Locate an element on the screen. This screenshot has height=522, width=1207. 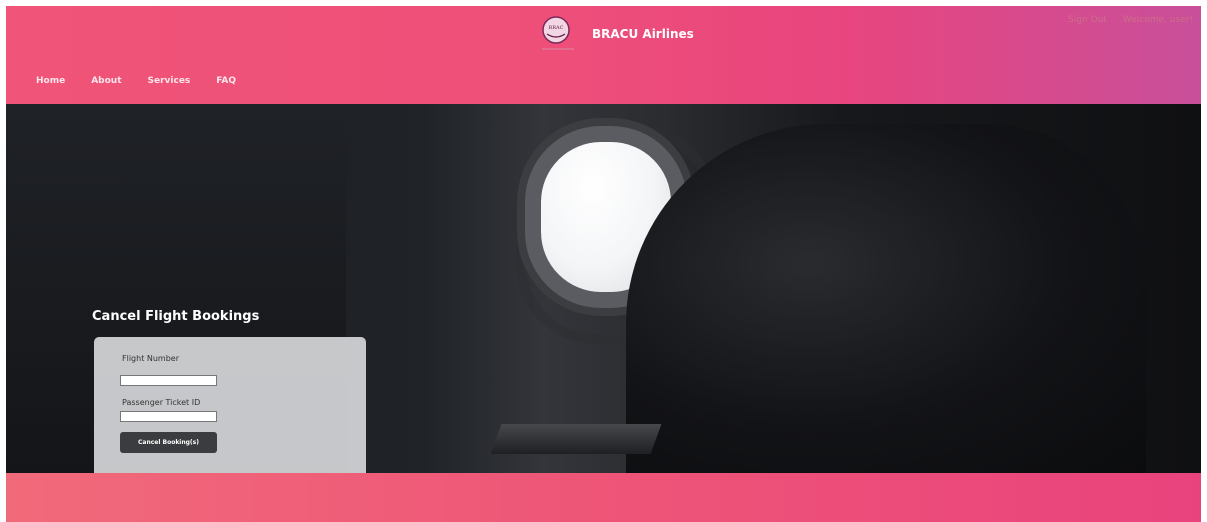
nav-item-home: Home is located at coordinates (50, 81).